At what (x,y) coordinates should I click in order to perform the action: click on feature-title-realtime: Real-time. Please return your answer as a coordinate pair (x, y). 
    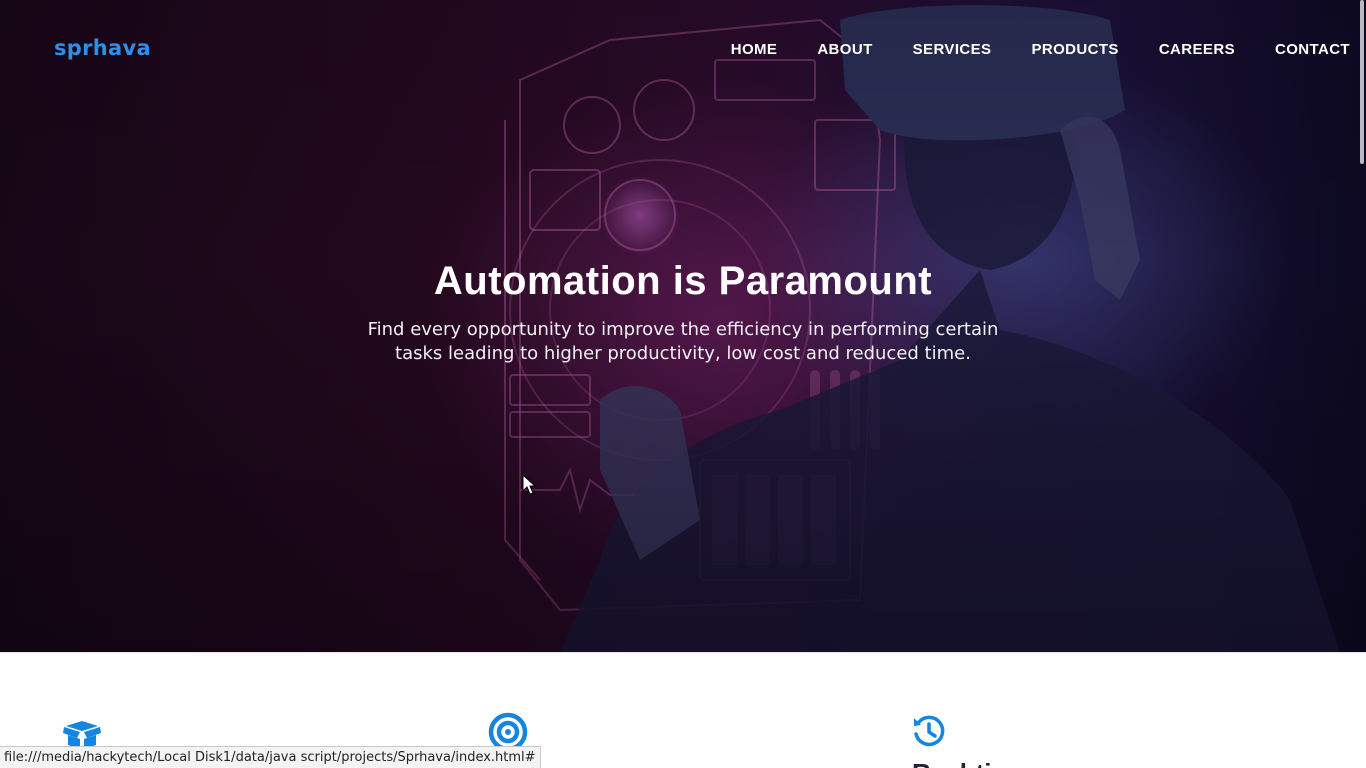
    Looking at the image, I should click on (970, 763).